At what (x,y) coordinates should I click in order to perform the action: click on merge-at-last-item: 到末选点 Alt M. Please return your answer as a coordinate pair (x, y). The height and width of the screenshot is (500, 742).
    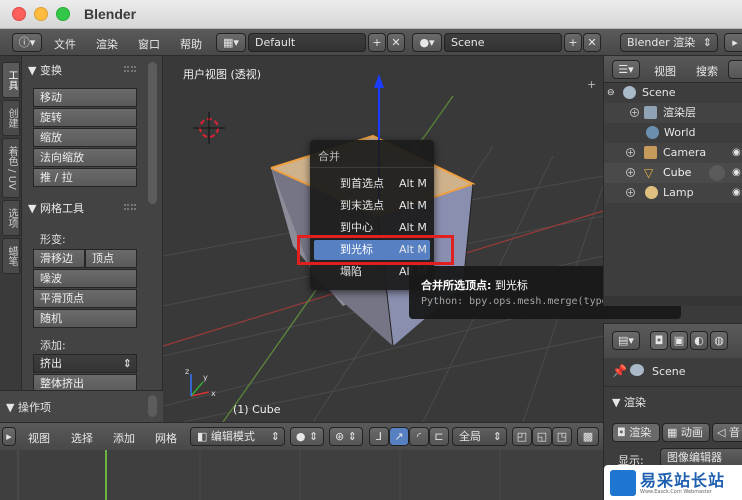
    Looking at the image, I should click on (372, 206).